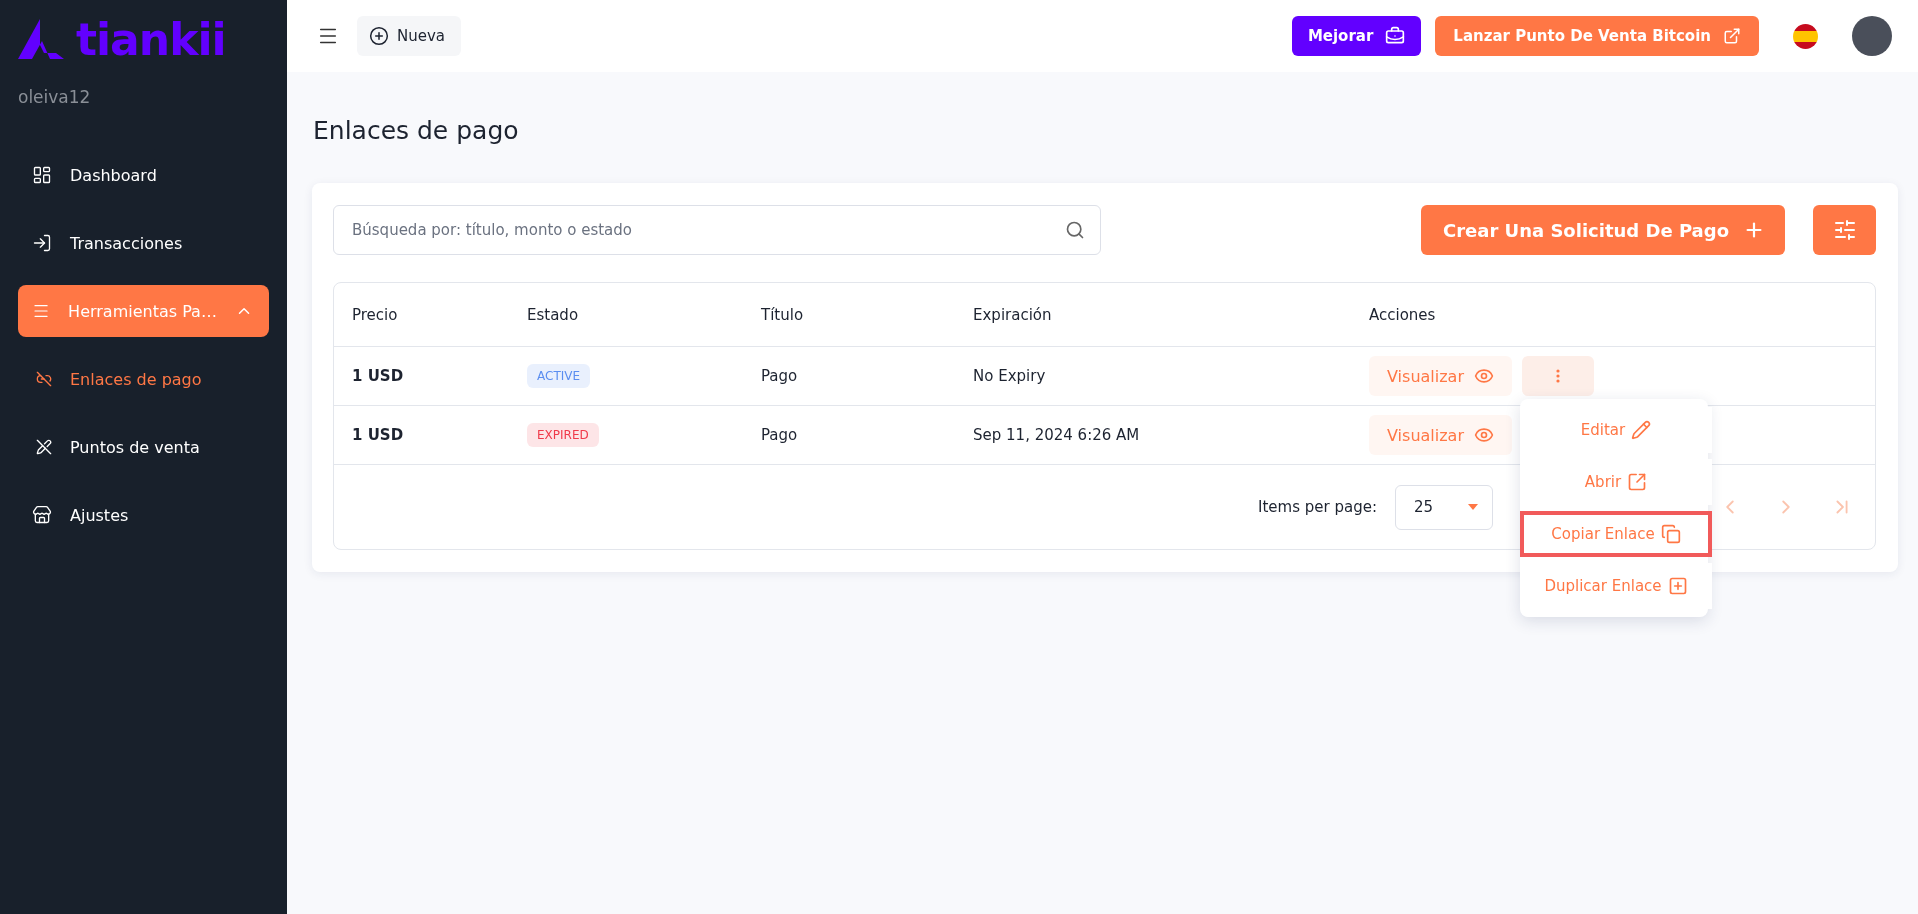  Describe the element at coordinates (1616, 586) in the screenshot. I see `menu-item: Duplicar Enlace` at that location.